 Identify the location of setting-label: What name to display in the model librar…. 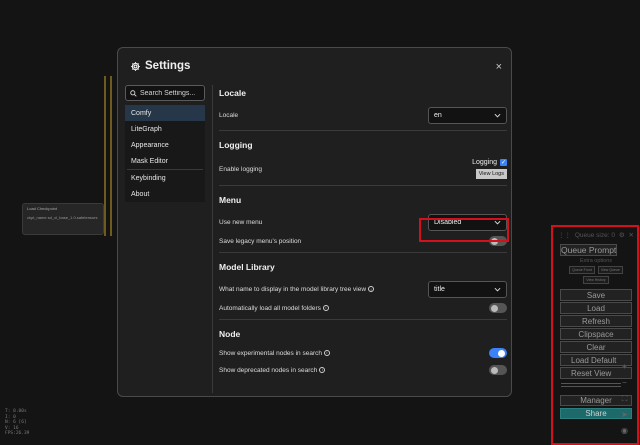
(297, 289).